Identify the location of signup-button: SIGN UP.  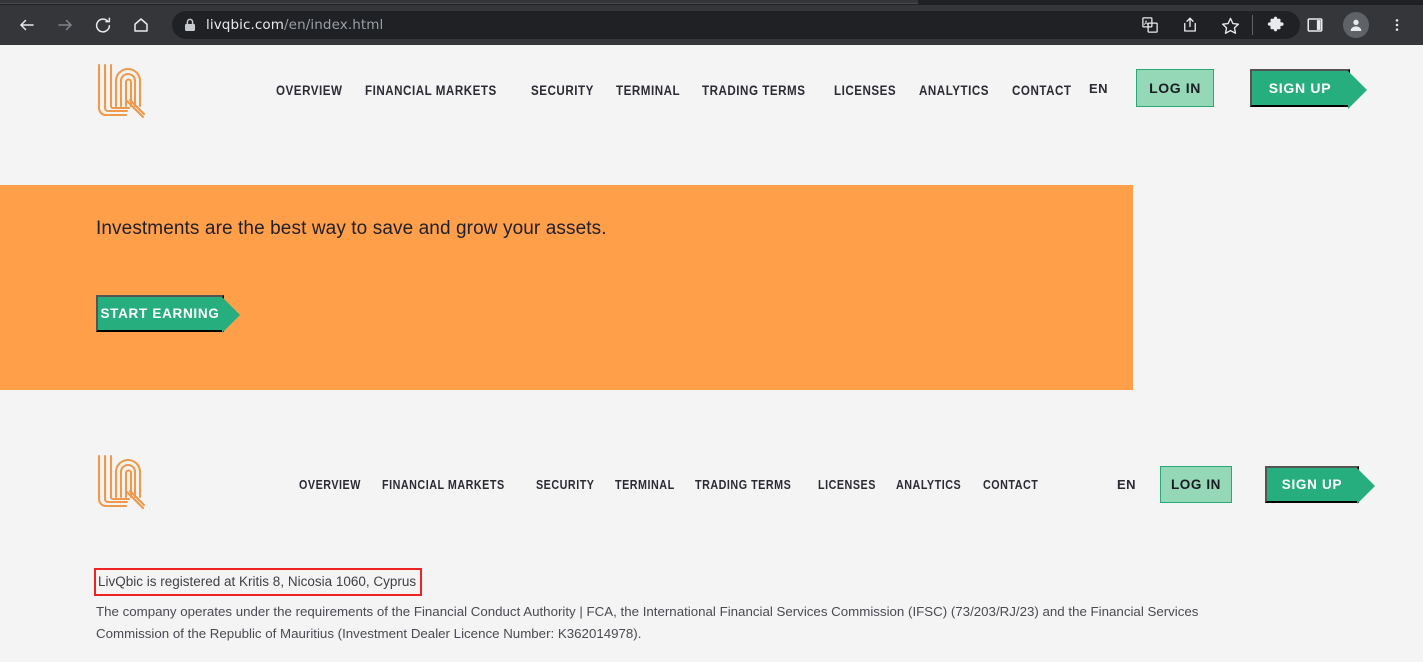
(1308, 89).